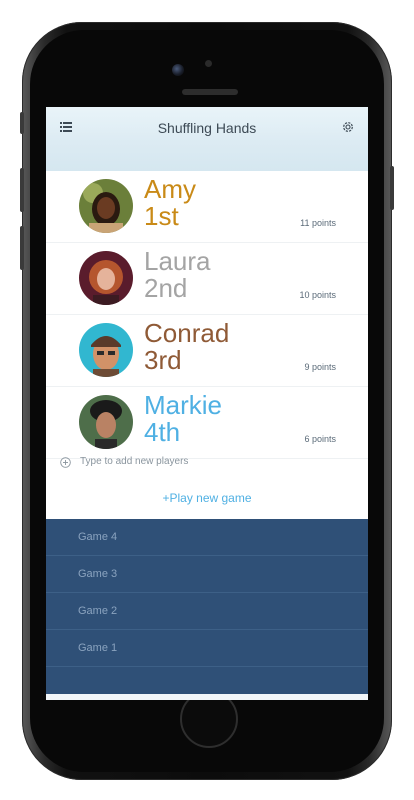 The height and width of the screenshot is (800, 414). What do you see at coordinates (98, 648) in the screenshot?
I see `game-label: Game 1` at bounding box center [98, 648].